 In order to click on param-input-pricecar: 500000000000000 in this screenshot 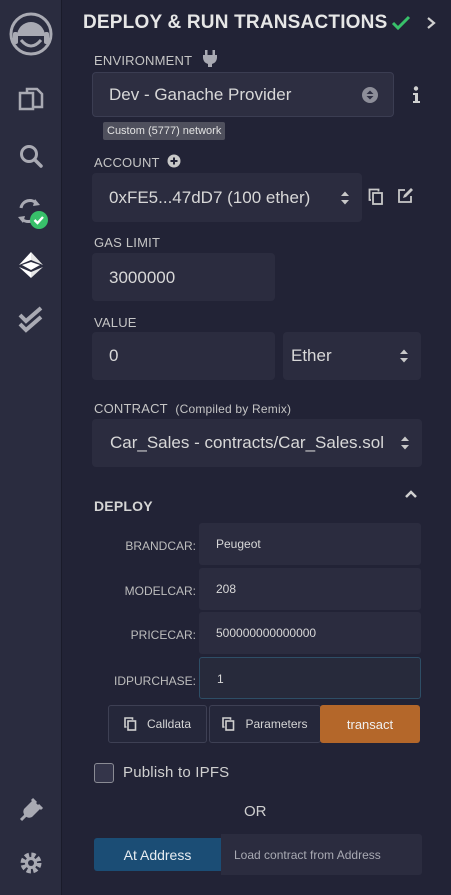, I will do `click(310, 633)`.